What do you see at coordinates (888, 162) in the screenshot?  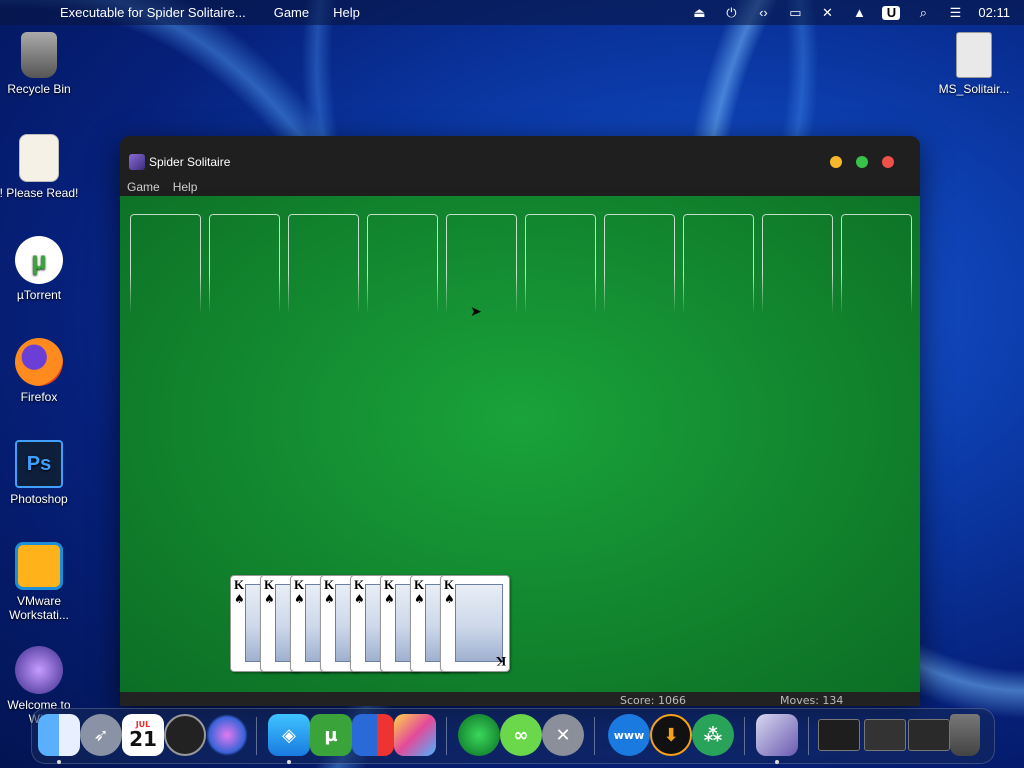 I see `close-button` at bounding box center [888, 162].